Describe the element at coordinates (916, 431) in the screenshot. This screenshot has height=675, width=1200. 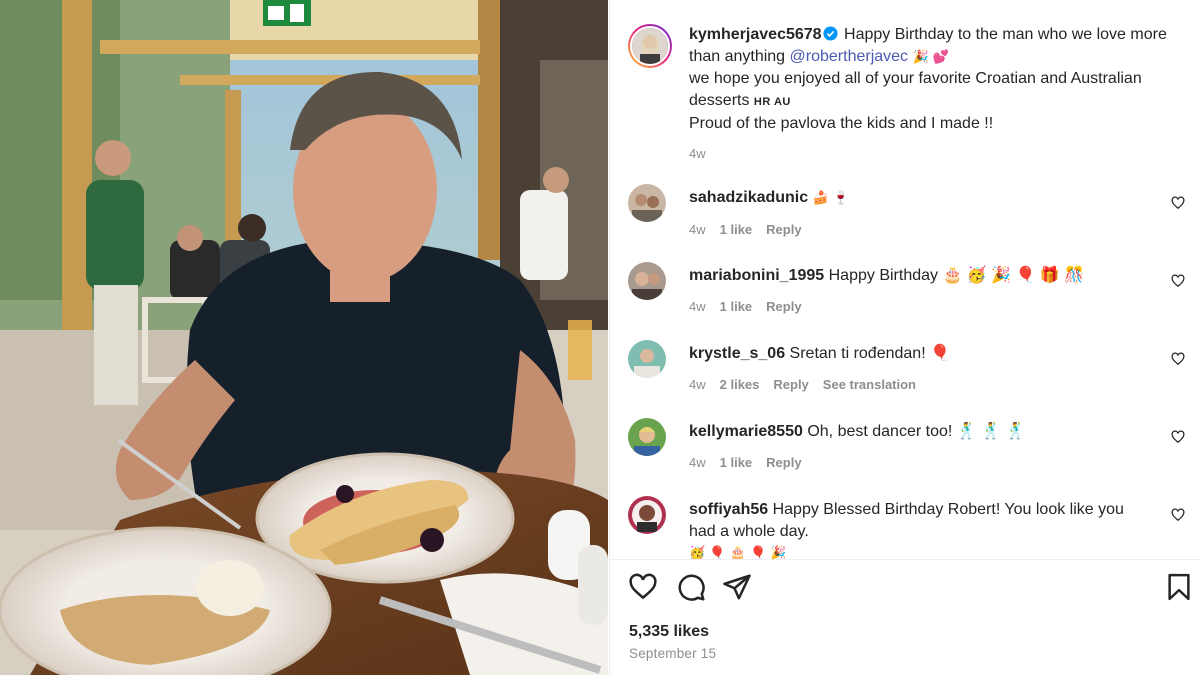
I see `comment-text: Oh, best dancer too! 🕺 🕺 🕺` at that location.